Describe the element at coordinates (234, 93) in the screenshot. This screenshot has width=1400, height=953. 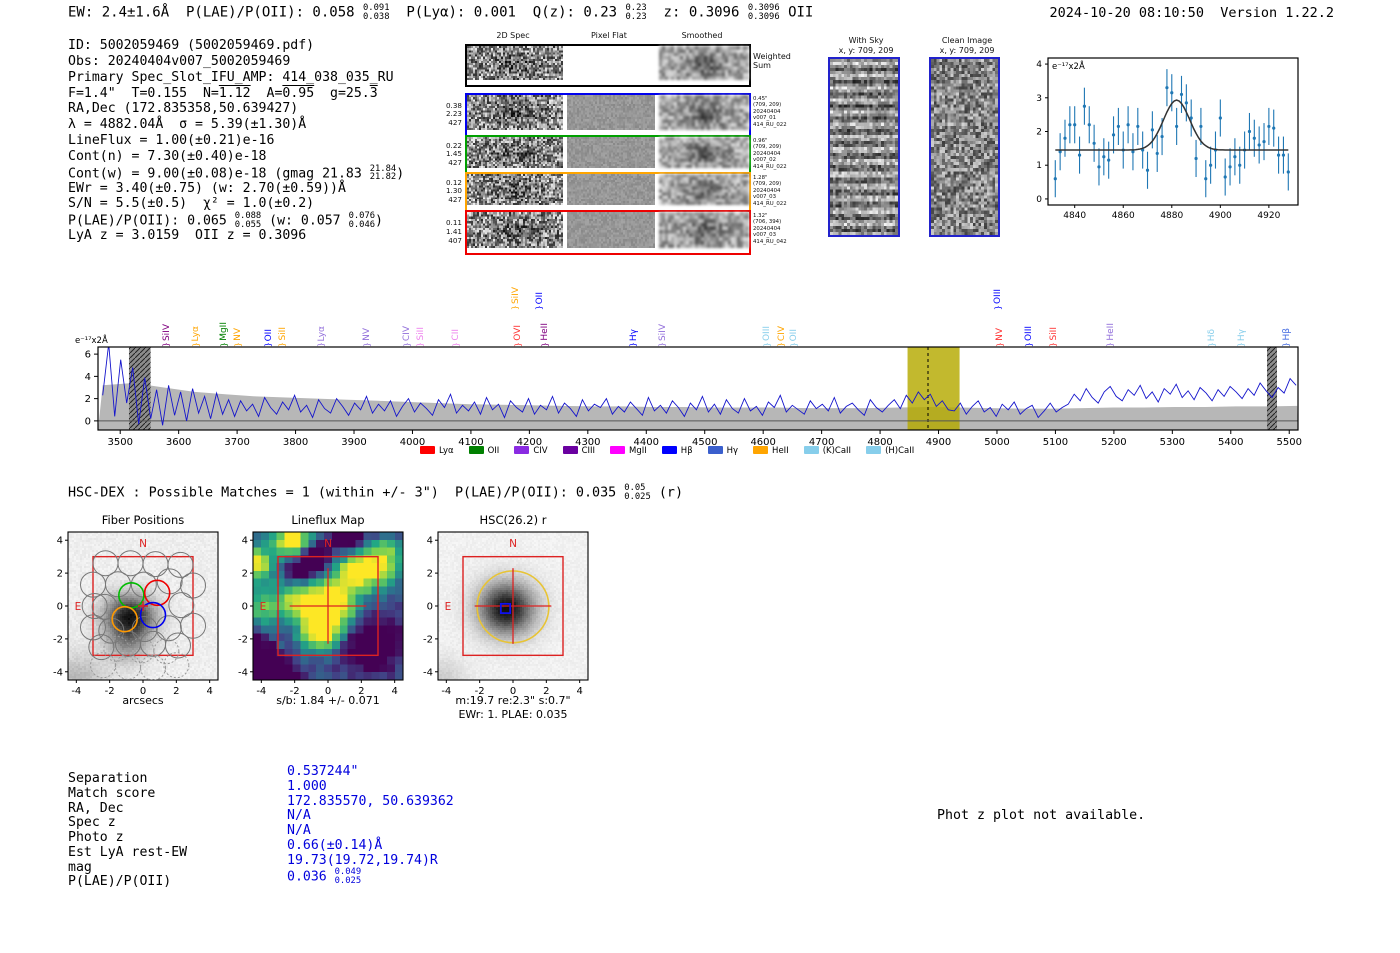
I see `overline-value: 1.12` at that location.